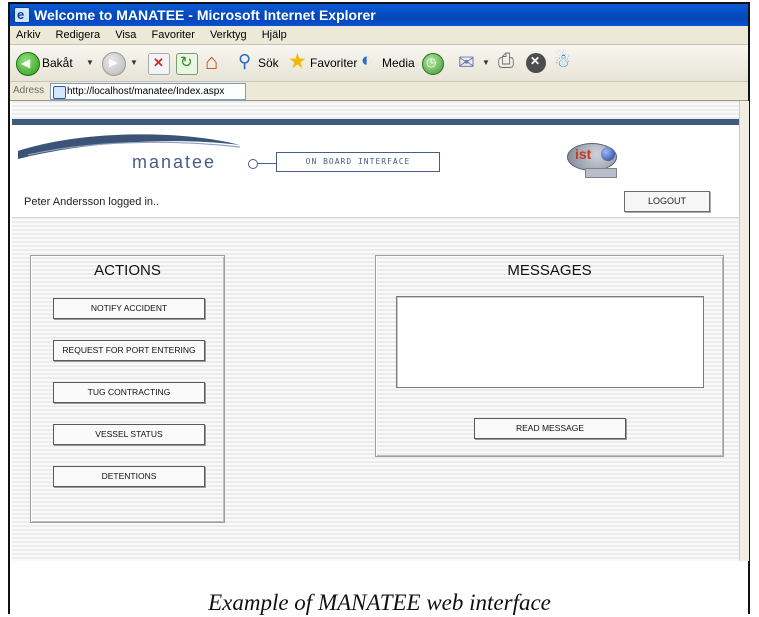  I want to click on mail-icon, so click(469, 62).